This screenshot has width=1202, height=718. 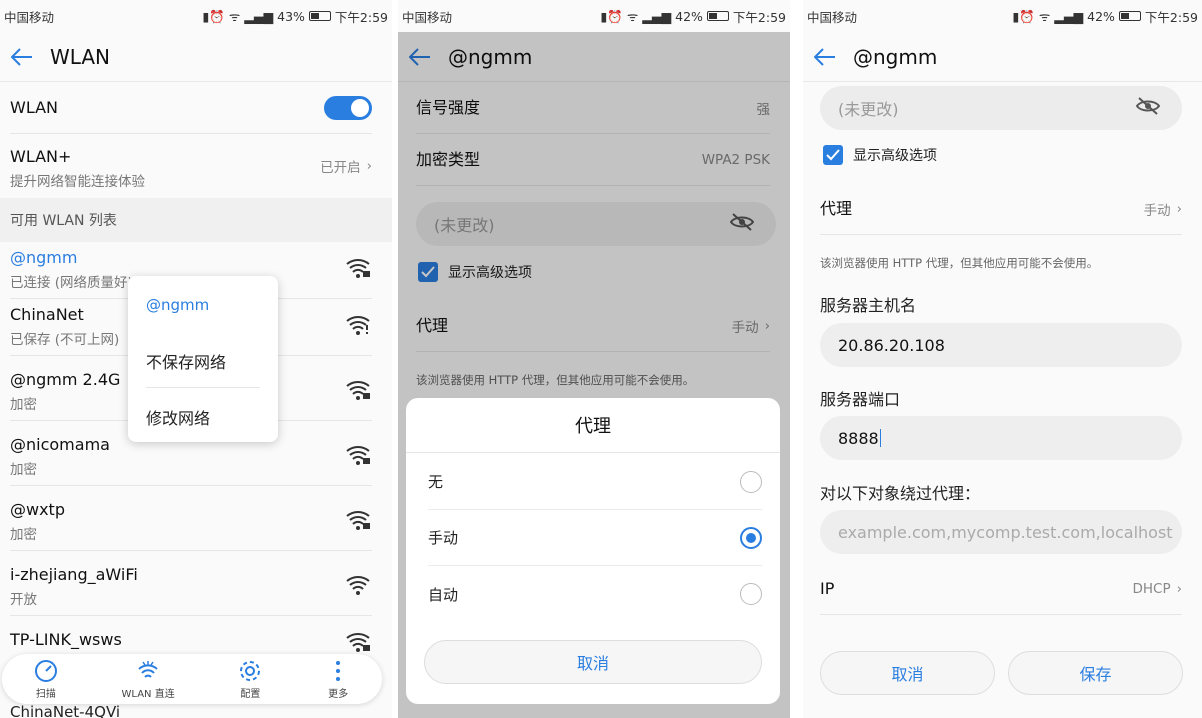 What do you see at coordinates (203, 387) in the screenshot?
I see `menu-divider` at bounding box center [203, 387].